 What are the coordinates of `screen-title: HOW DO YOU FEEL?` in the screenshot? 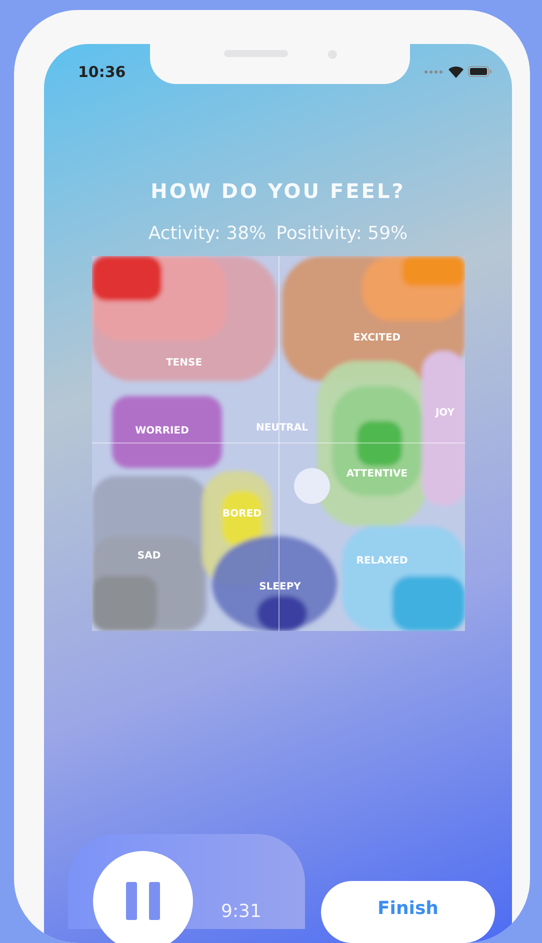 It's located at (278, 191).